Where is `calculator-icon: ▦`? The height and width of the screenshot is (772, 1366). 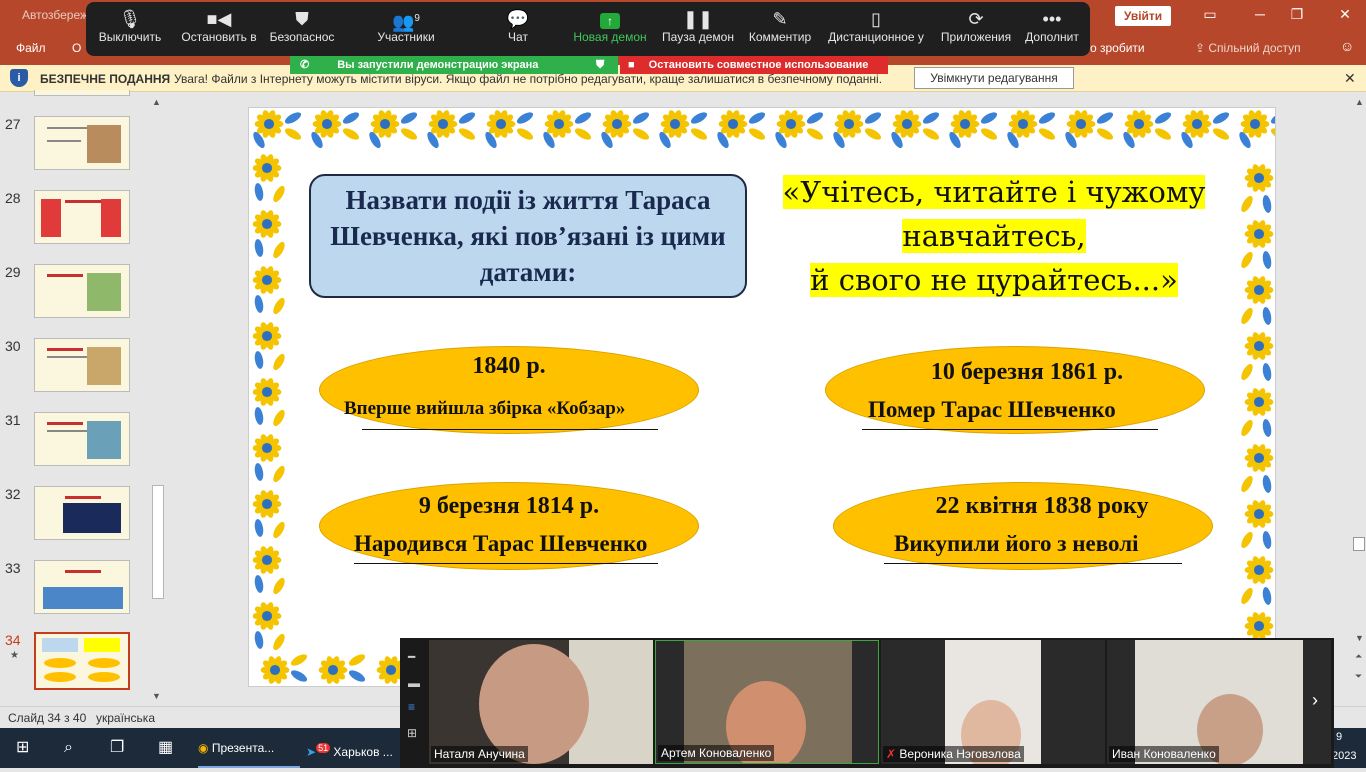 calculator-icon: ▦ is located at coordinates (165, 748).